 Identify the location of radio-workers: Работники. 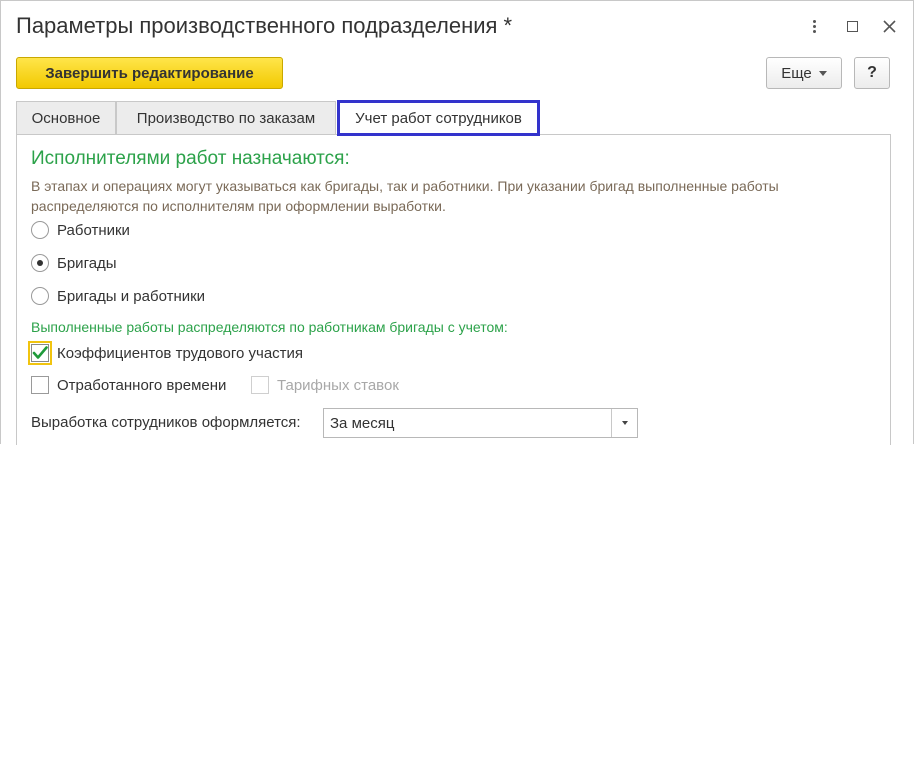
(80, 230).